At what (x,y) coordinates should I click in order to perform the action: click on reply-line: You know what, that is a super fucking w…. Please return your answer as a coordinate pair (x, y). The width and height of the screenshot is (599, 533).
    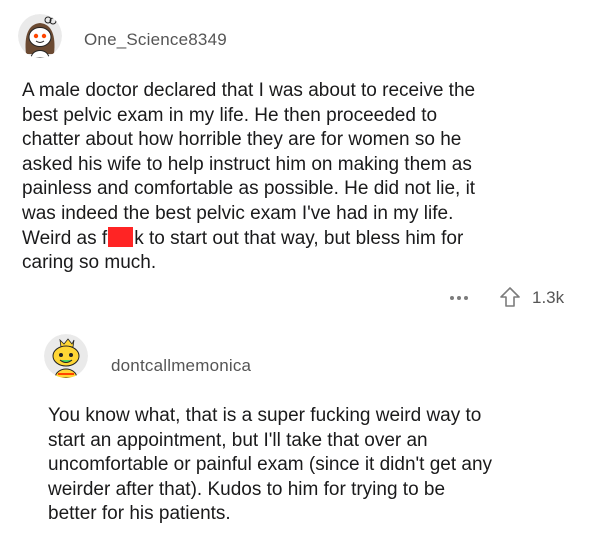
    Looking at the image, I should click on (265, 415).